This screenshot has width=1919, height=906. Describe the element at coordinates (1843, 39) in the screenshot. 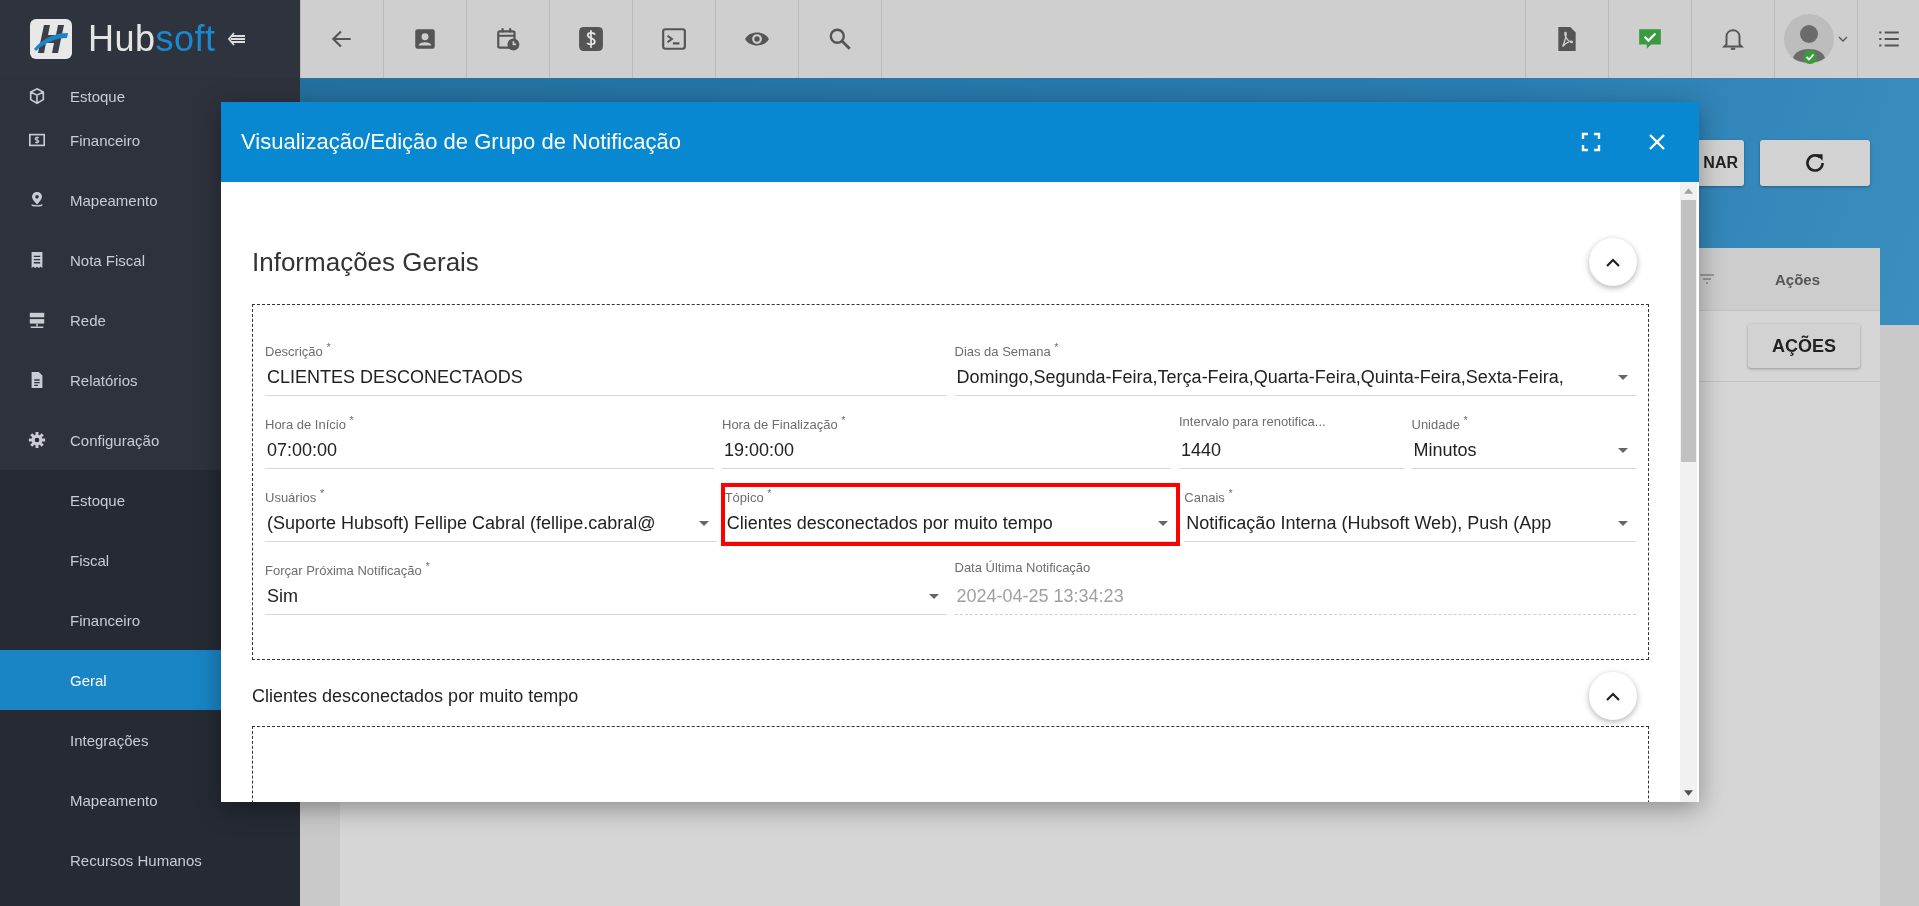

I see `chevron-down-icon` at that location.